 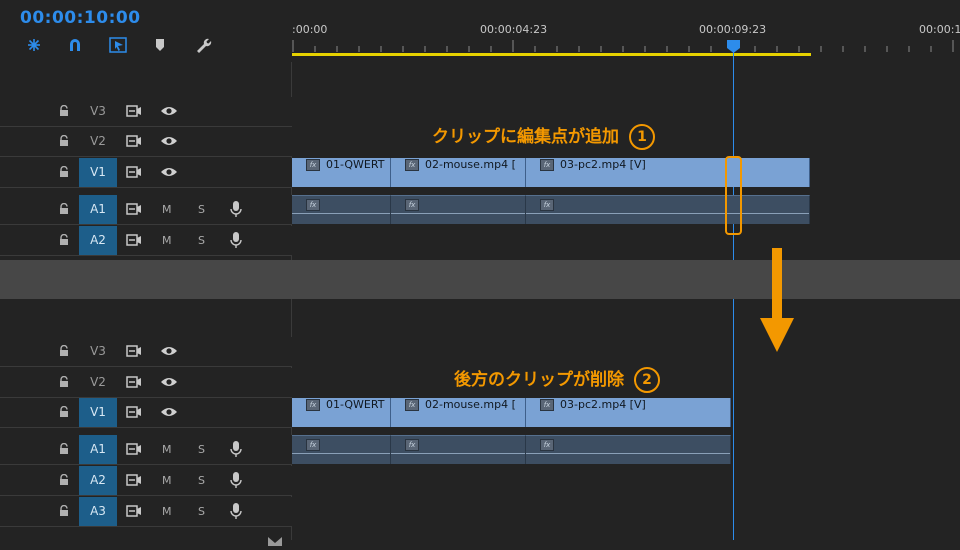 I want to click on track-header-a1: A1 M S, so click(x=146, y=210).